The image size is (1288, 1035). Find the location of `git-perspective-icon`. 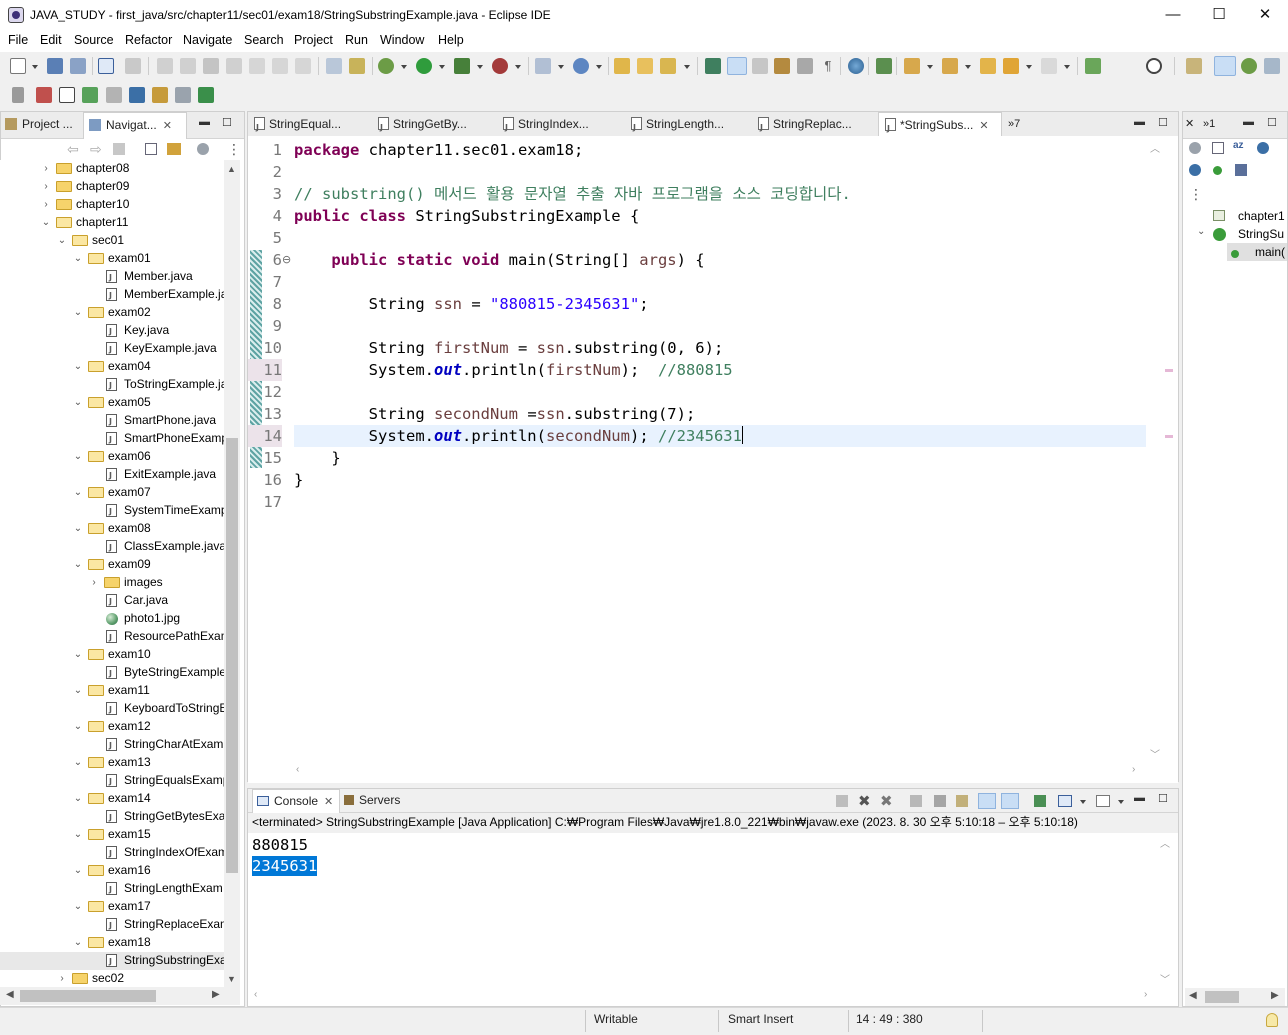

git-perspective-icon is located at coordinates (1272, 66).